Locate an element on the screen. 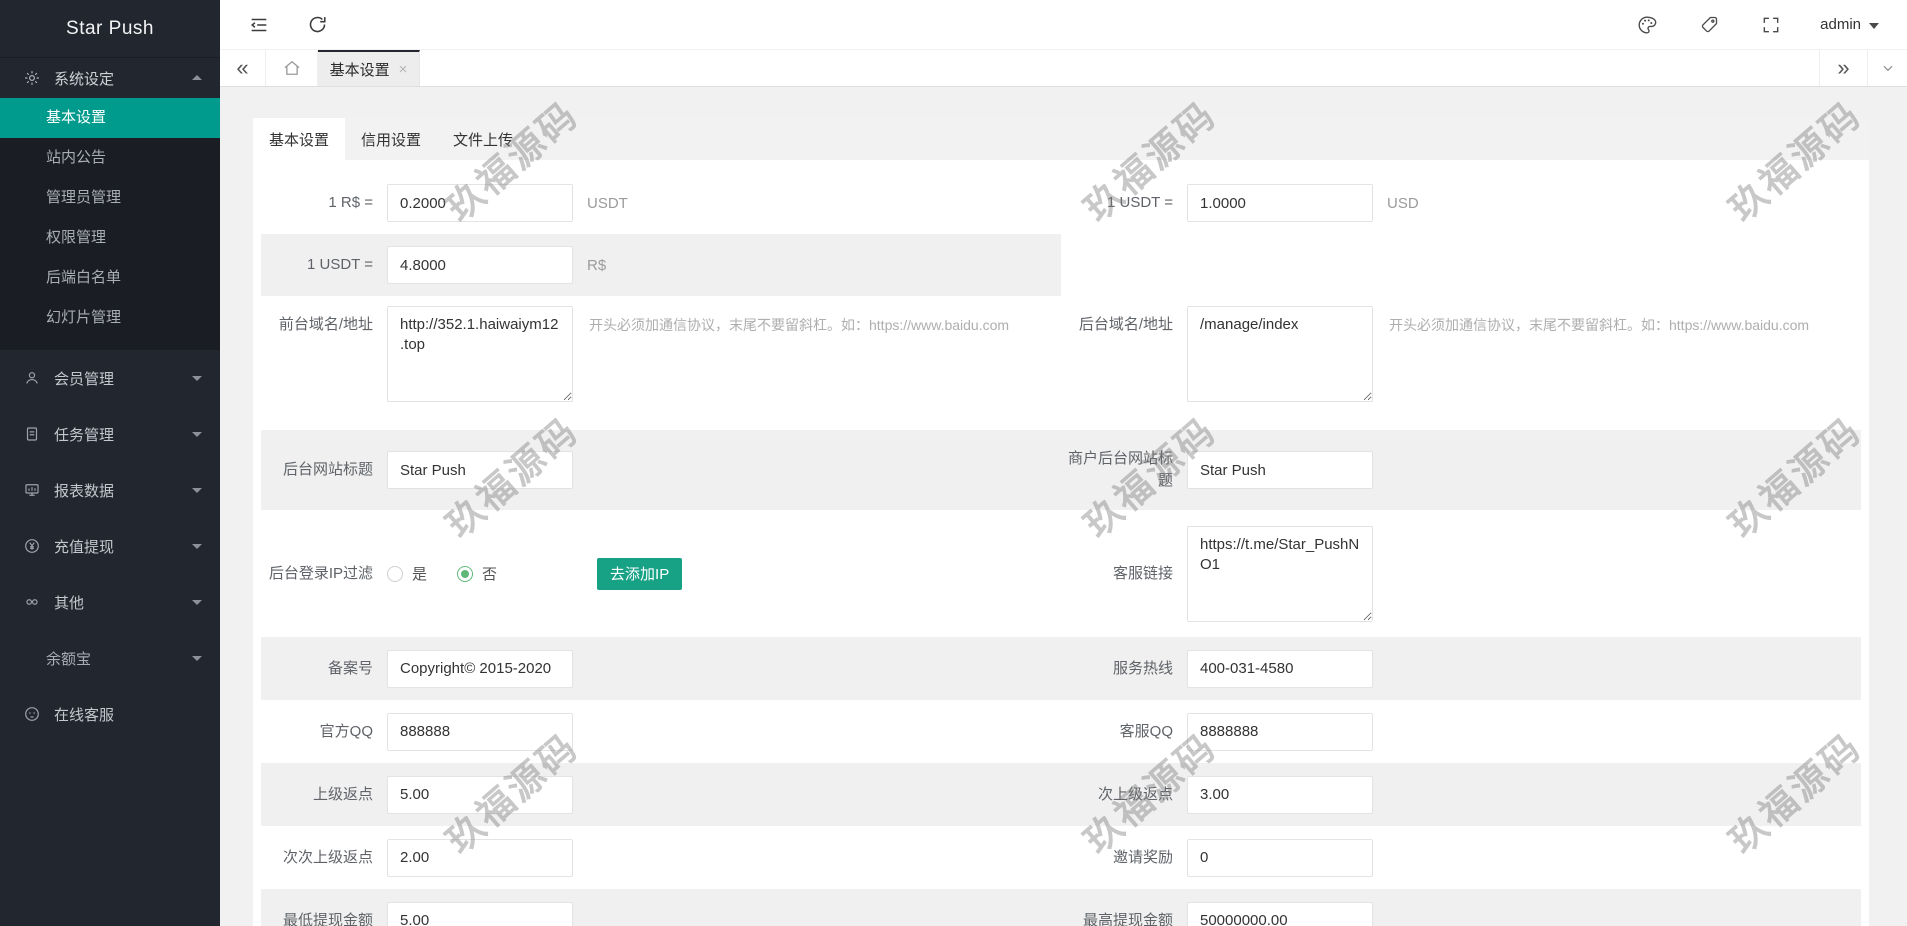 The image size is (1907, 926). field-label: 商户后台网站标题 is located at coordinates (1120, 469).